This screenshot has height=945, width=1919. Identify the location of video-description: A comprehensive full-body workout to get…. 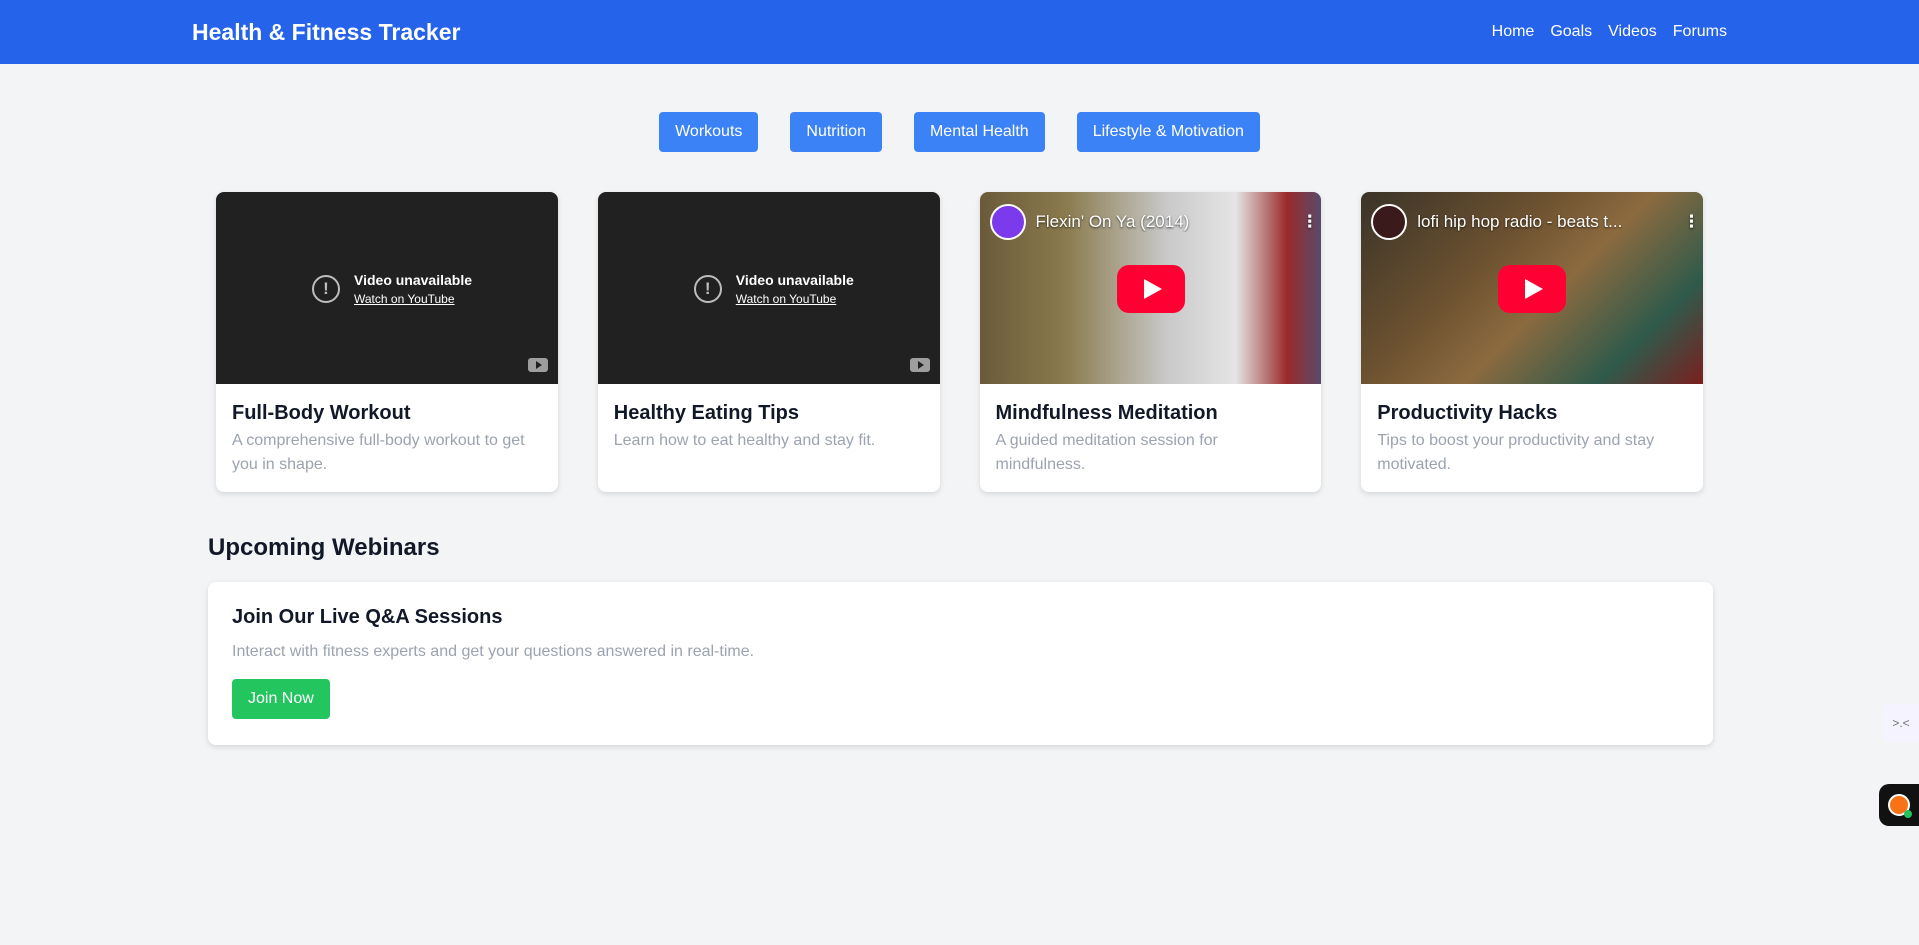
(378, 452).